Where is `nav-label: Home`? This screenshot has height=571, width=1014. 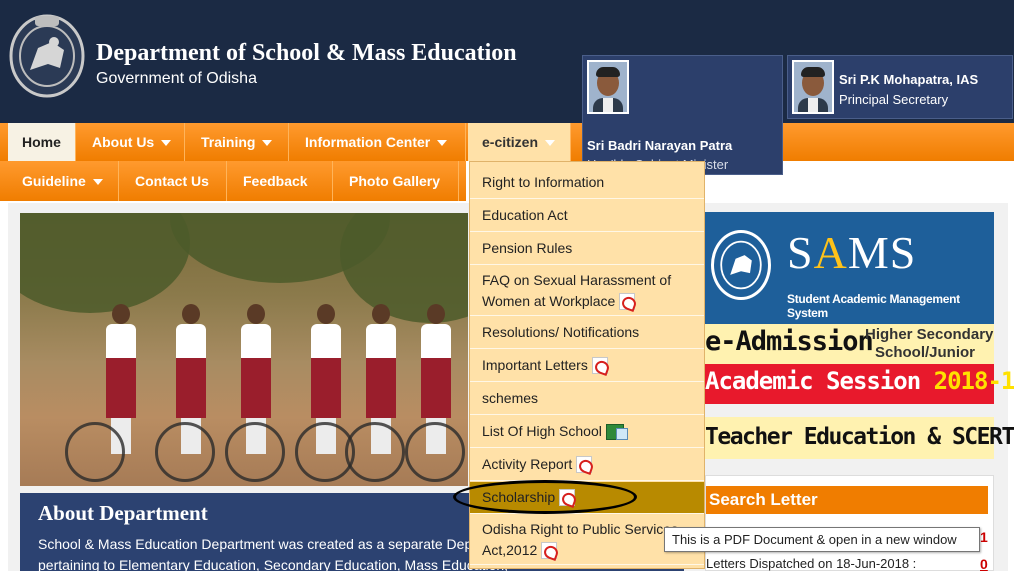 nav-label: Home is located at coordinates (41, 142).